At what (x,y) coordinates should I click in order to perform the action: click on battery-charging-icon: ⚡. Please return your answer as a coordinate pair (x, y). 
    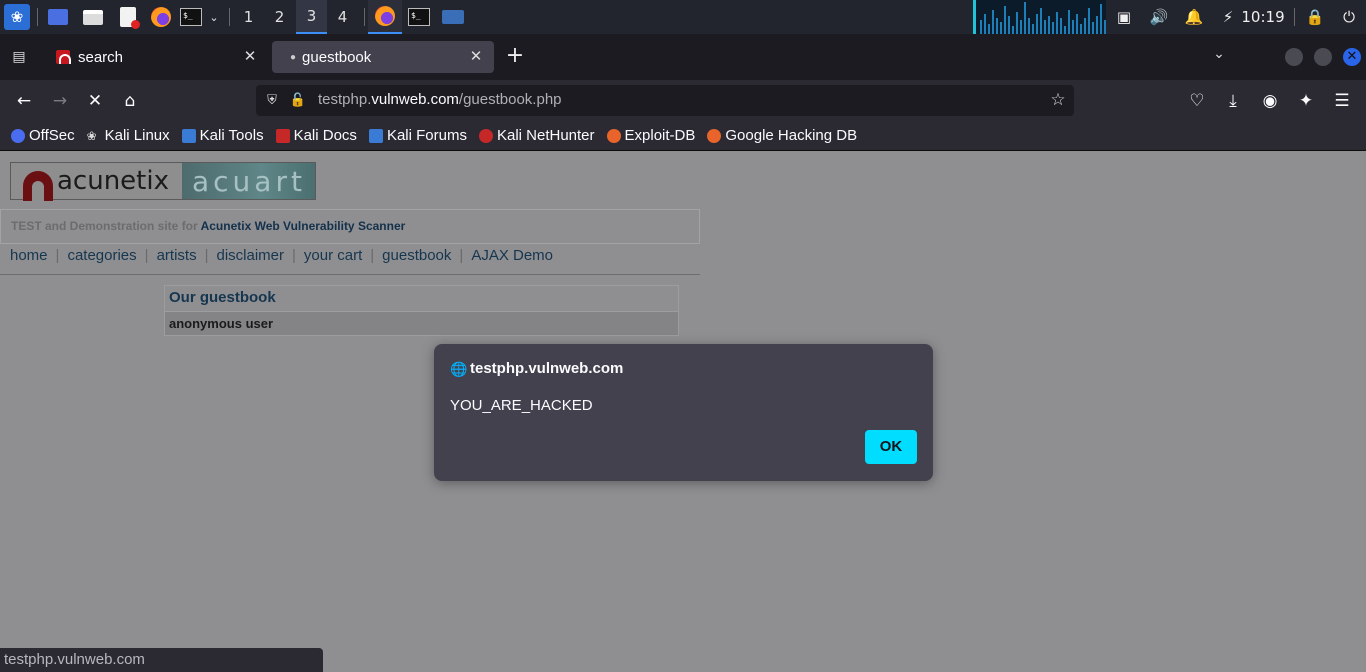
    Looking at the image, I should click on (1228, 17).